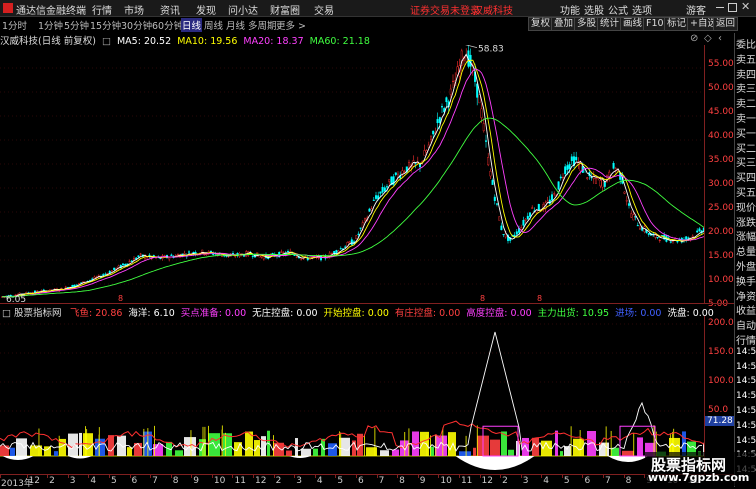 Image resolution: width=756 pixels, height=489 pixels. What do you see at coordinates (192, 25) in the screenshot?
I see `period-daily: 日线` at bounding box center [192, 25].